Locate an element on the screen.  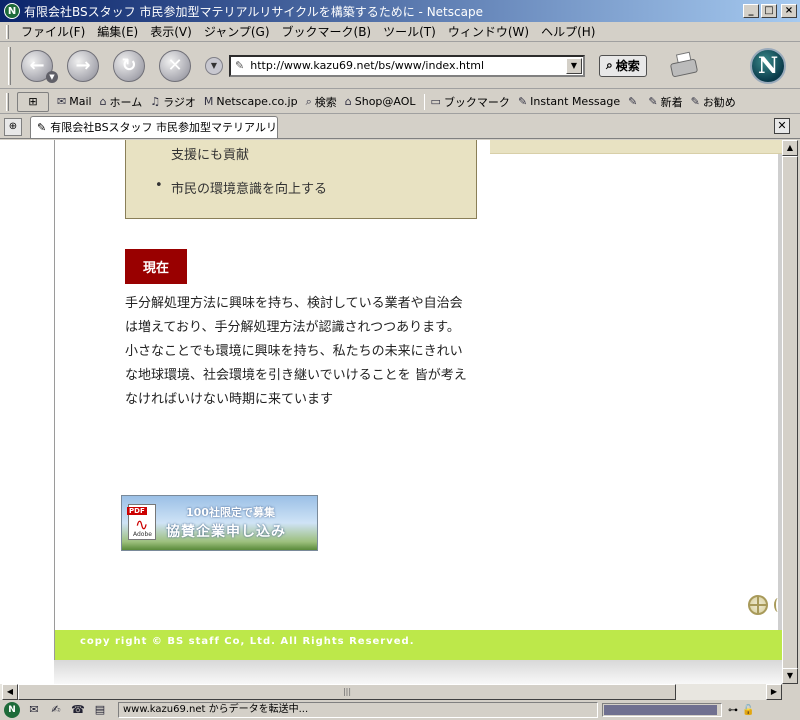
sidebar-toggle-button: ⊞ is located at coordinates (33, 101).